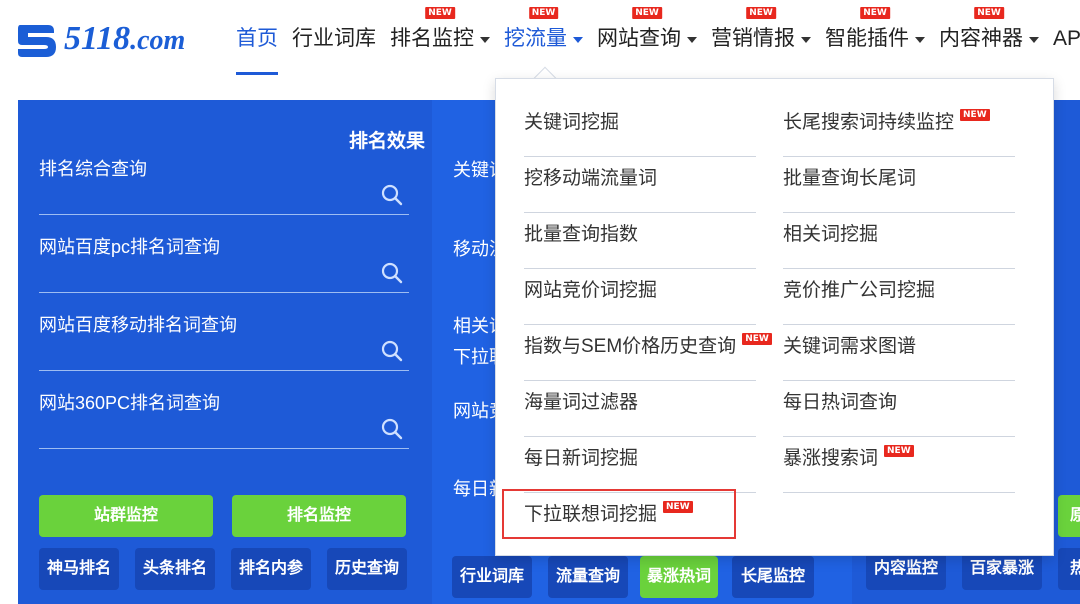 The height and width of the screenshot is (604, 1080). I want to click on shenma-rank-button: 神马排名, so click(79, 569).